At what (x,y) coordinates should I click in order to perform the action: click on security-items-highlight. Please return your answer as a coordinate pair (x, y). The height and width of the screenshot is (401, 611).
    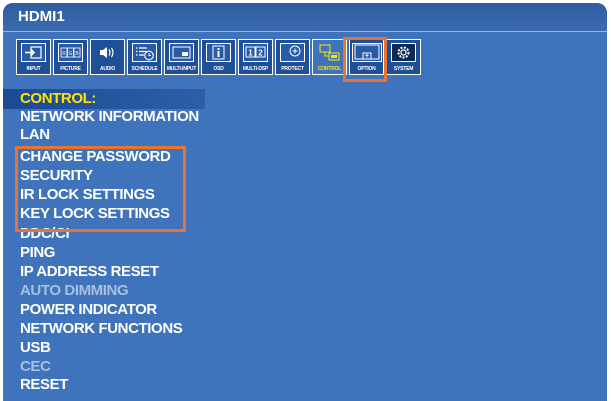
    Looking at the image, I should click on (100, 189).